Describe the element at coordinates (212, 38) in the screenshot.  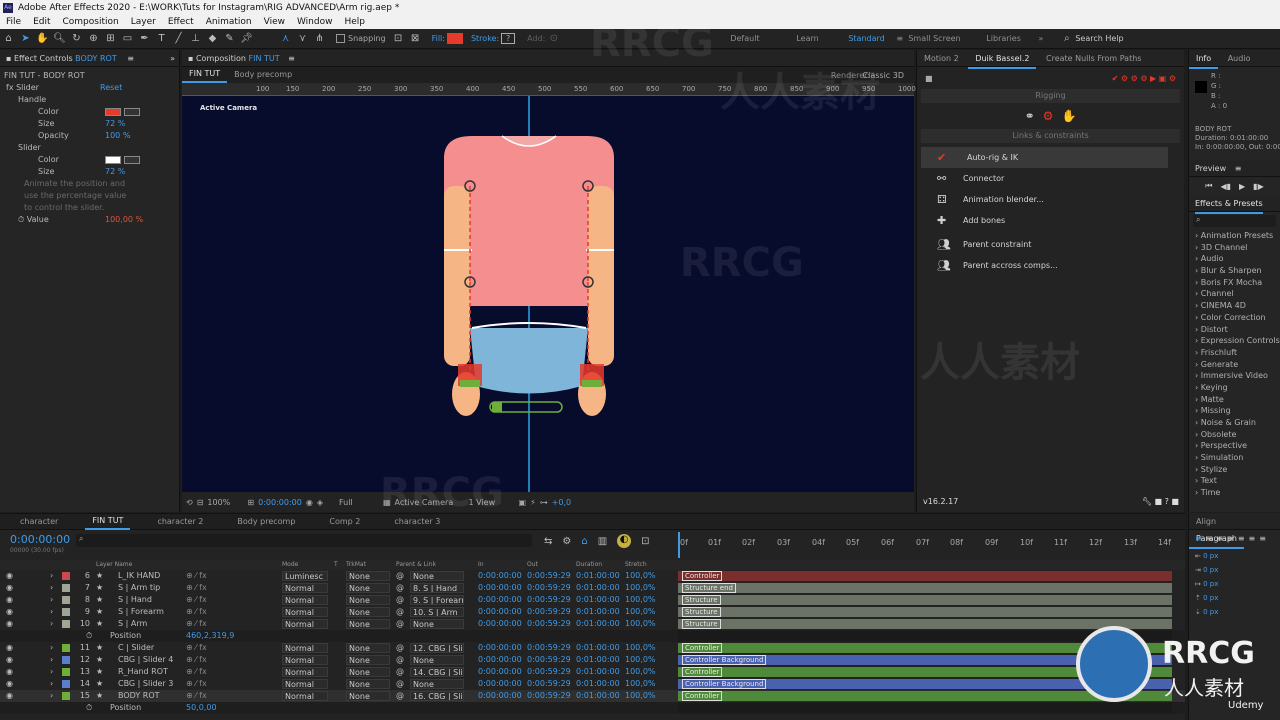
I see `eraser-tool-icon: ◆` at that location.